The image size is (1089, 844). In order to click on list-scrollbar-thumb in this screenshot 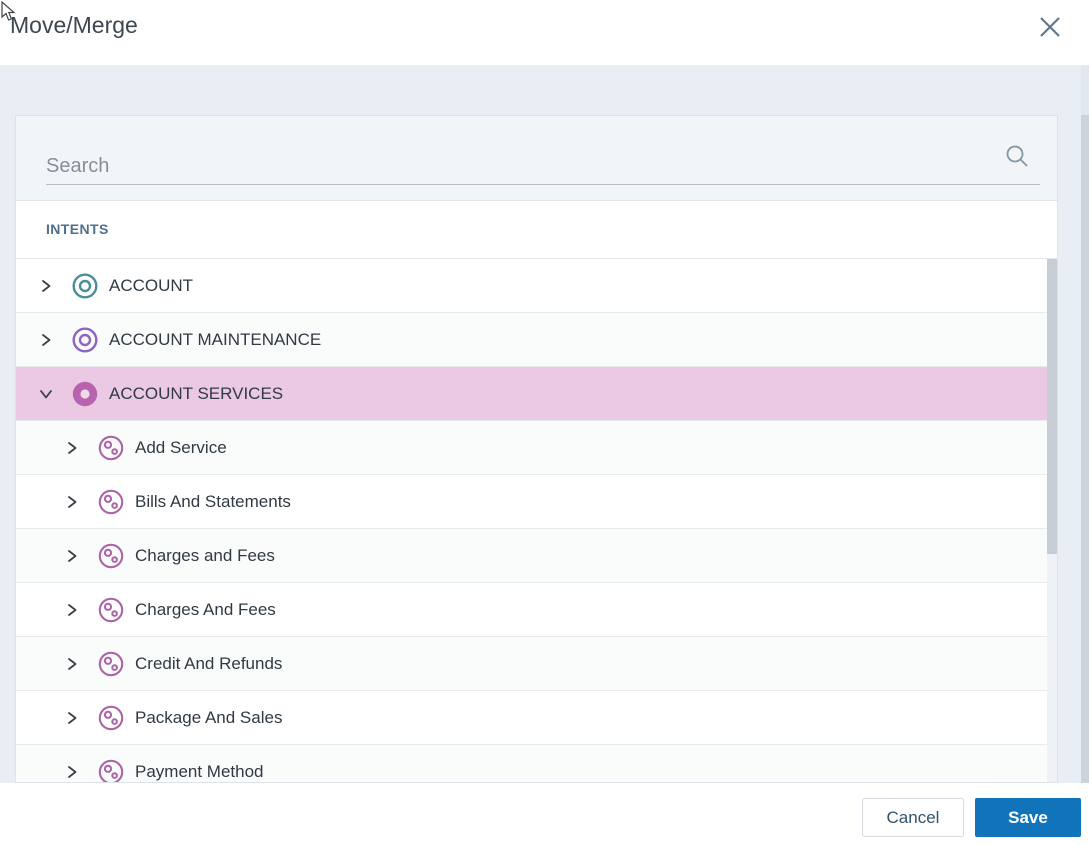, I will do `click(1052, 406)`.